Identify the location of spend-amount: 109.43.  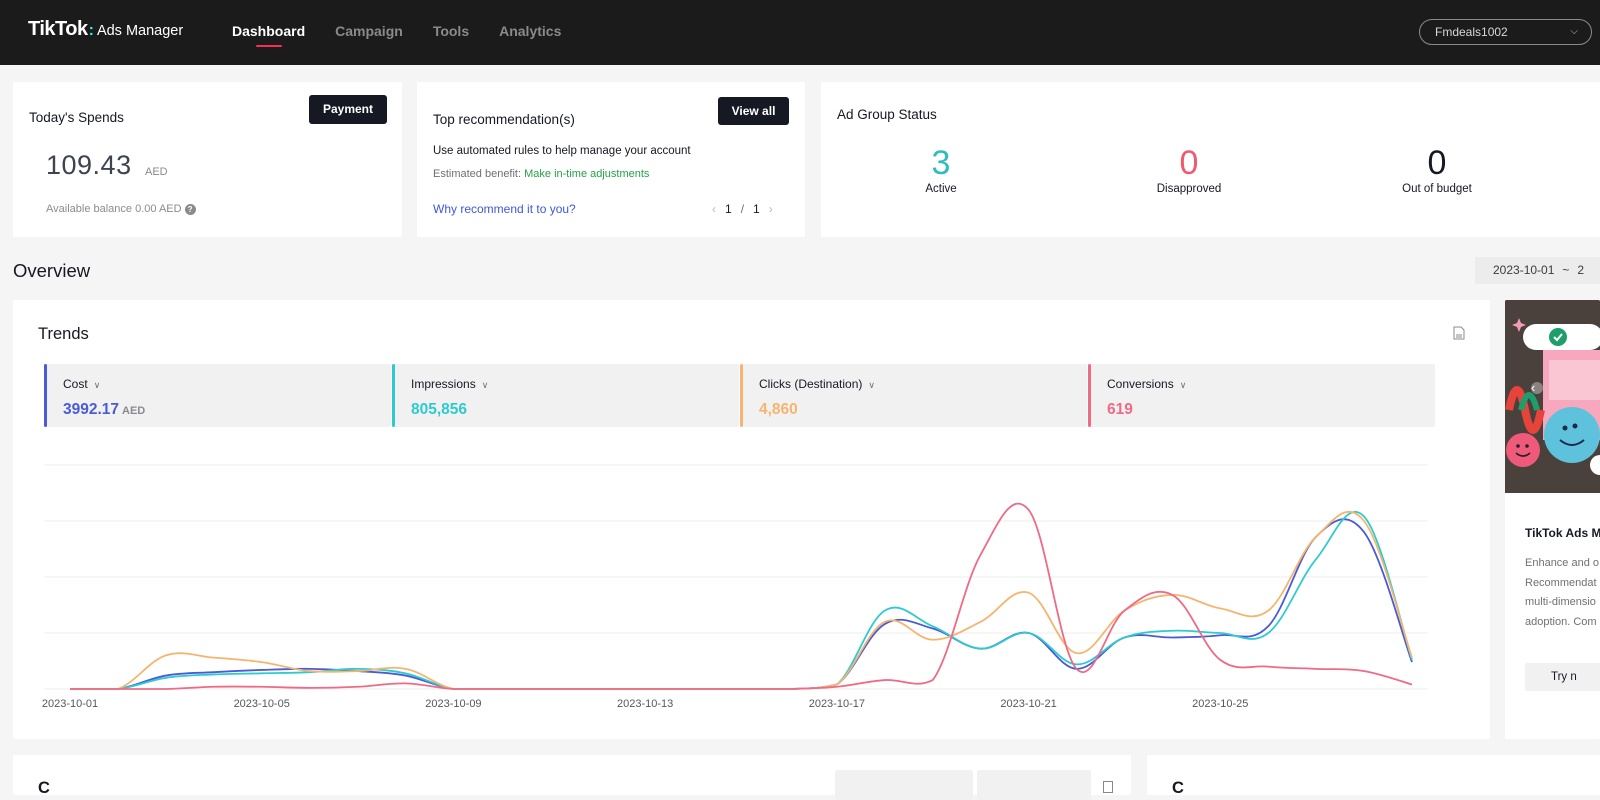
(89, 165).